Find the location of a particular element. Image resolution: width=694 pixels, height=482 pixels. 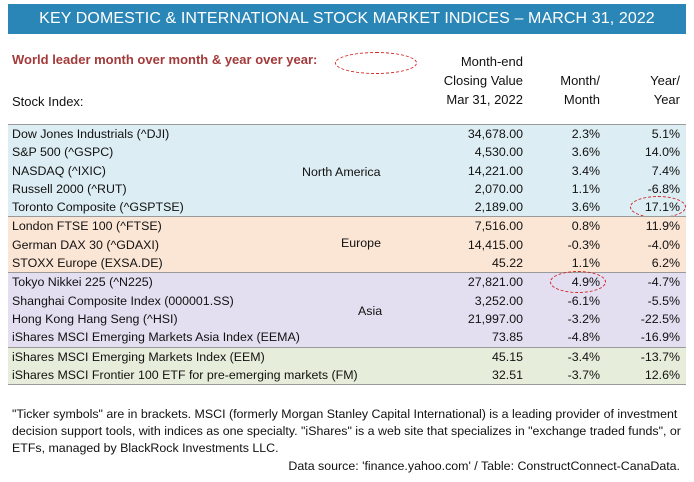

table-row: Russell 2000 (^RUT) 2,070.00 1.1% -6.8% is located at coordinates (347, 189).